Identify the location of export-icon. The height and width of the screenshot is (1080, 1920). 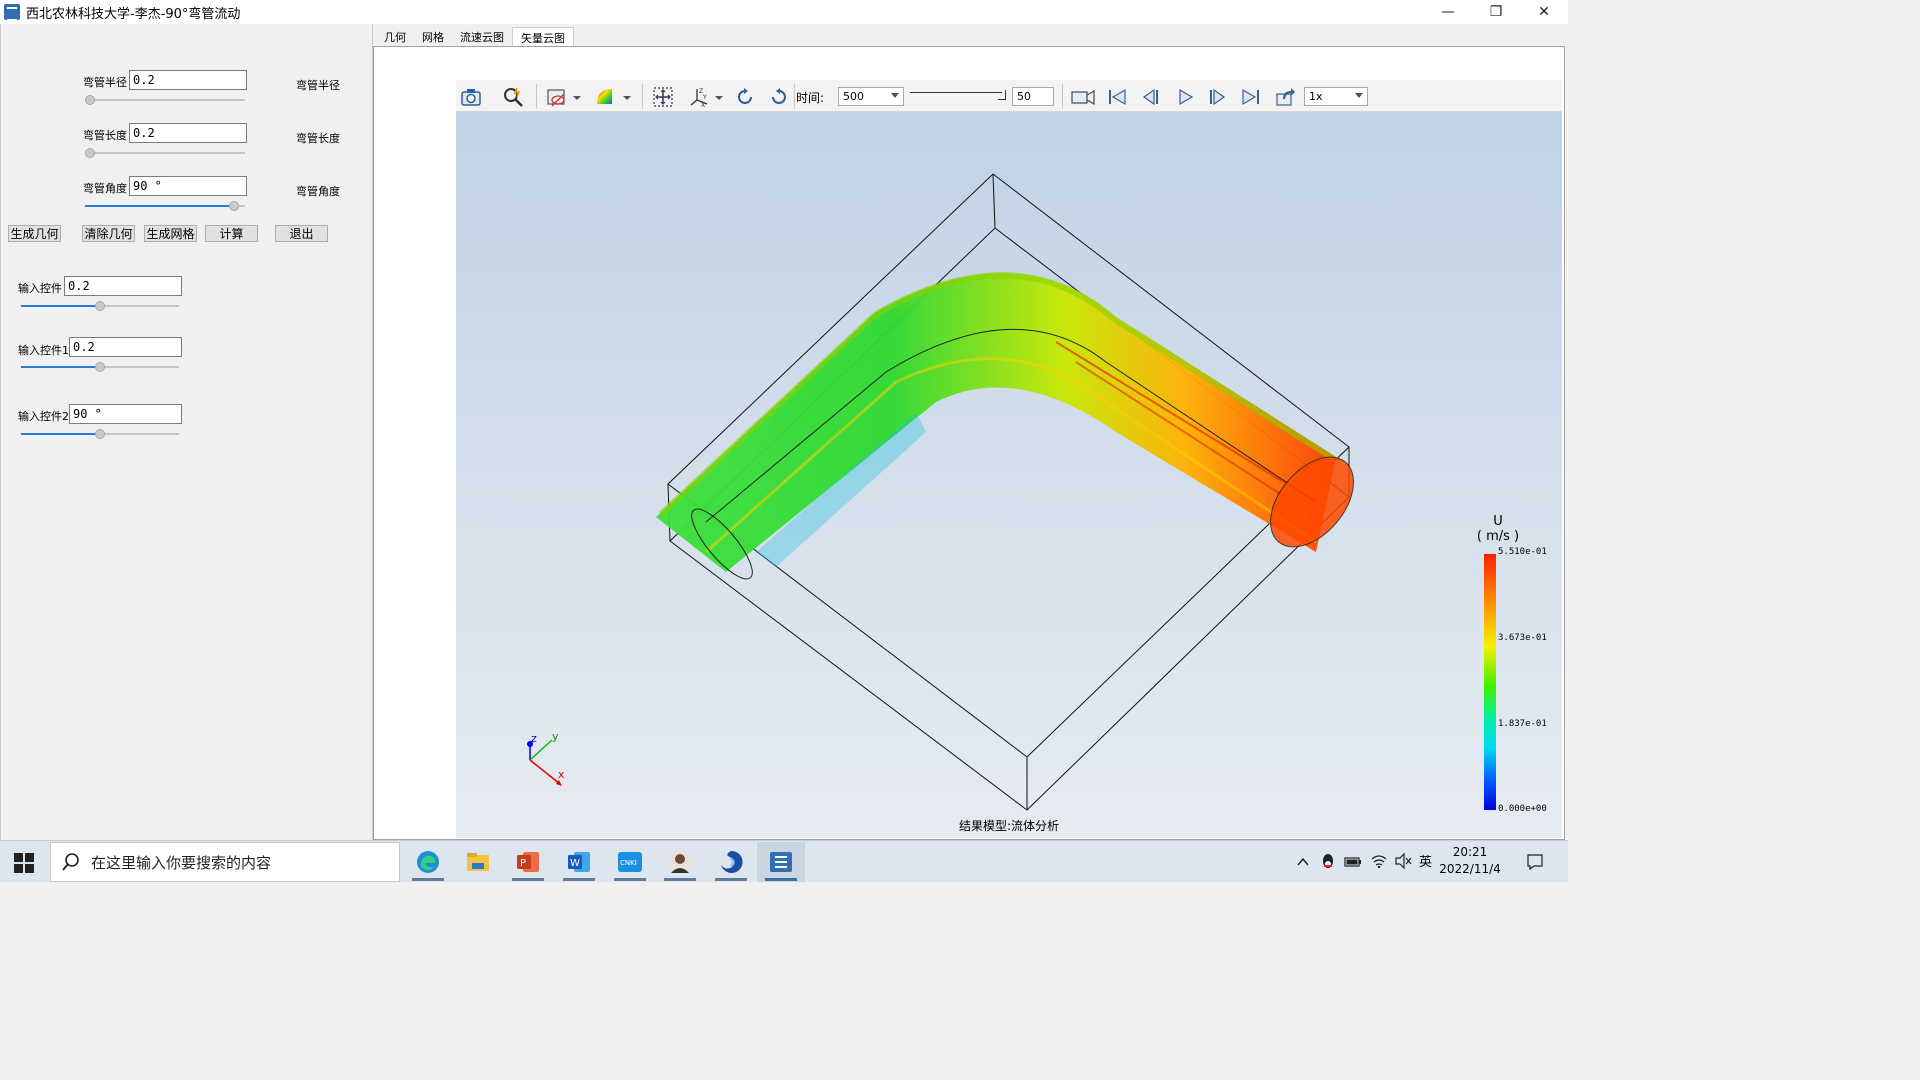
(1285, 97).